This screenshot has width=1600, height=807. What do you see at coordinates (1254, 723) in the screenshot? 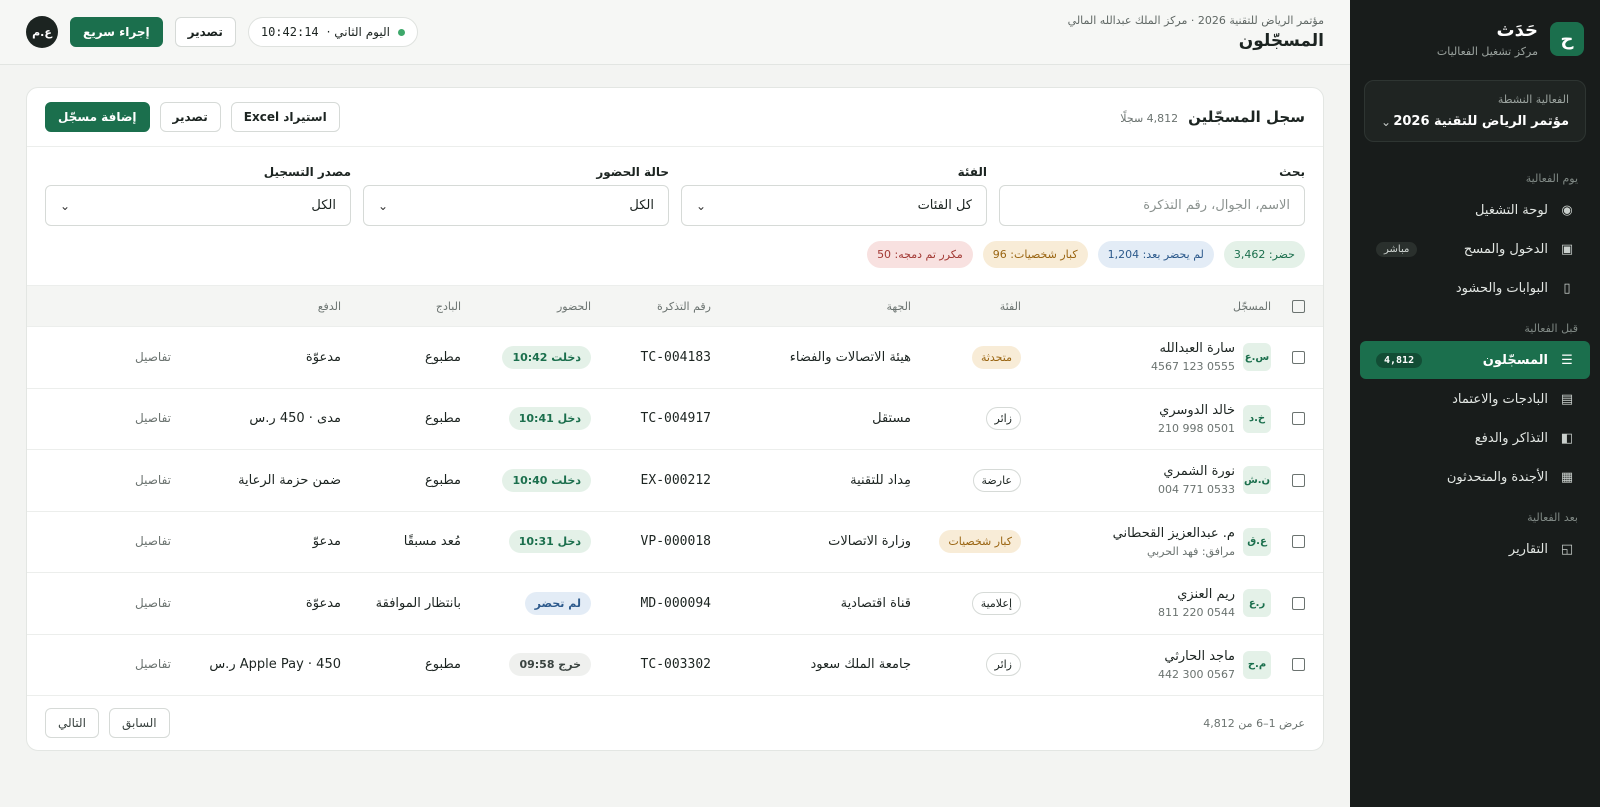
I see `pagination-info: عرض 1–6 من 4,812` at bounding box center [1254, 723].